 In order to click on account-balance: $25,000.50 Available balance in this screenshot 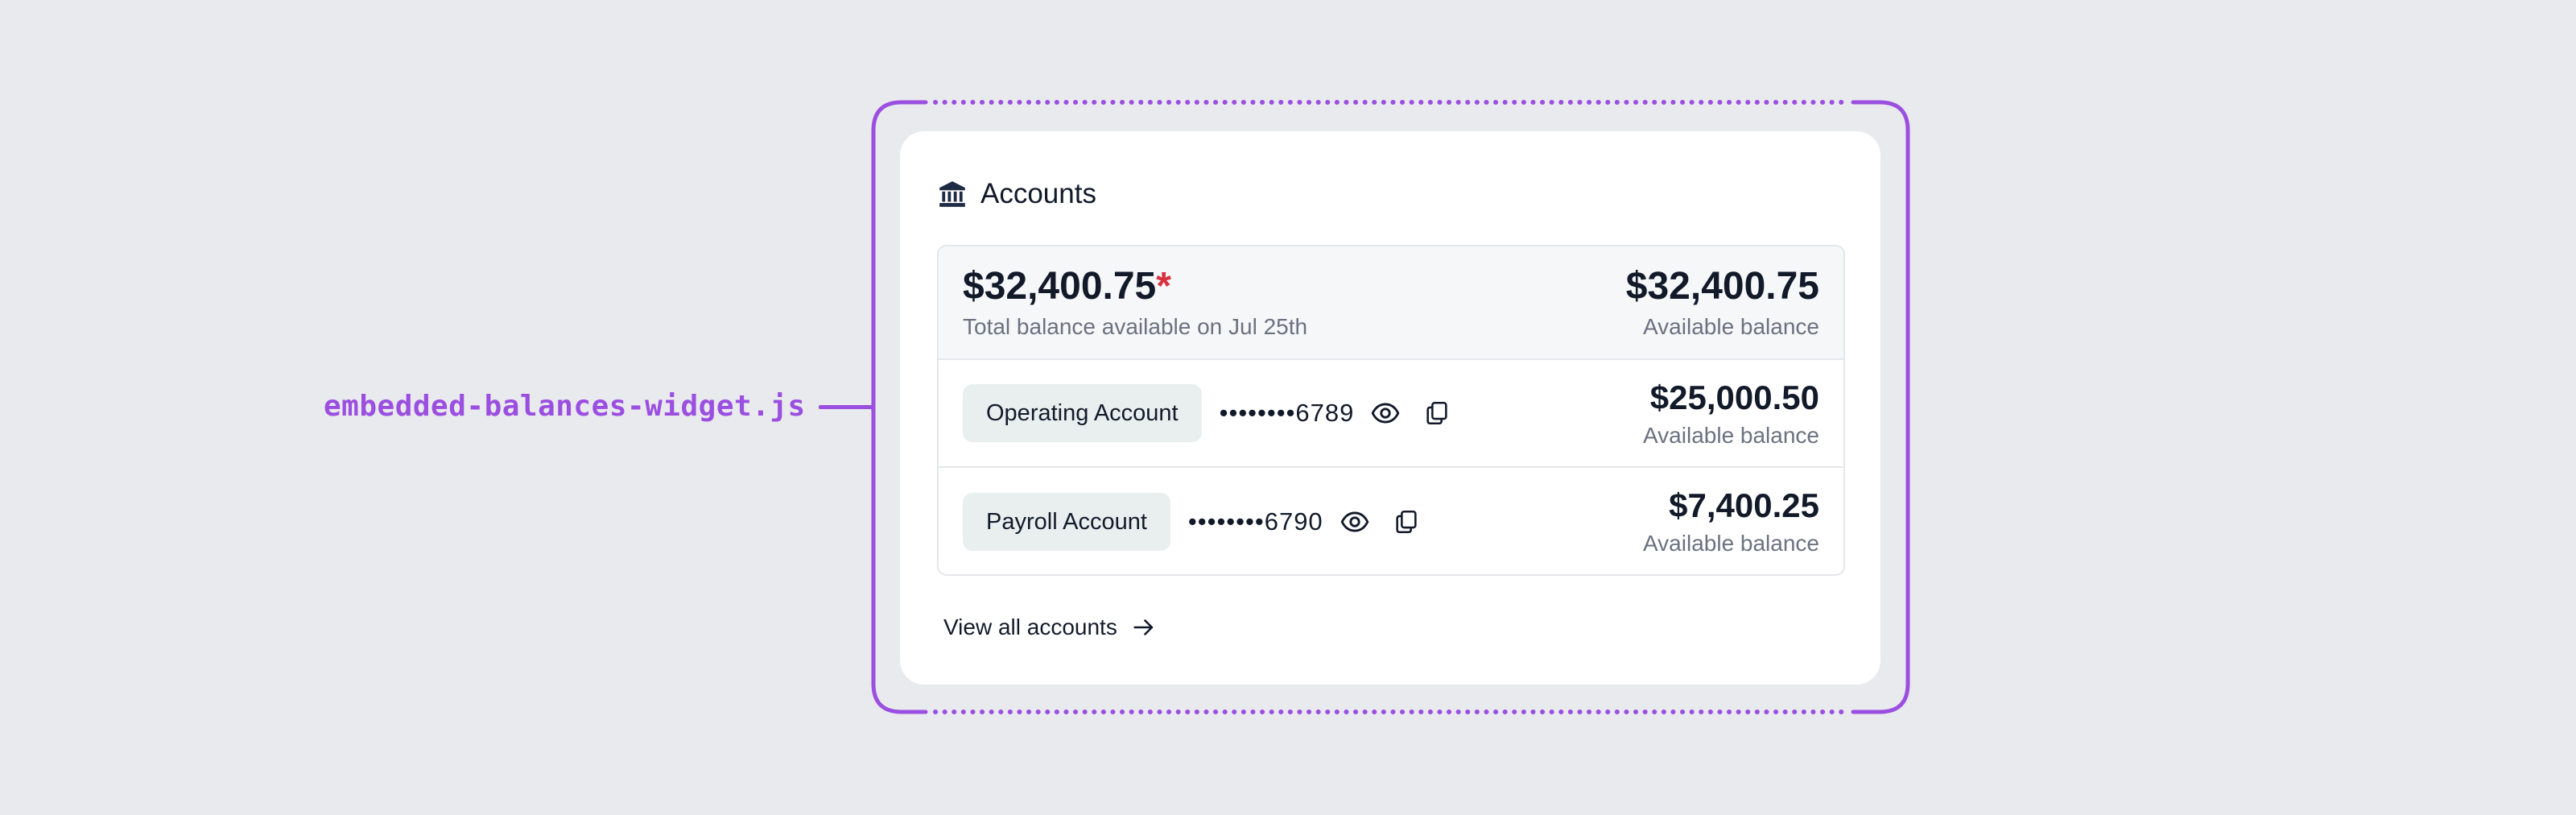, I will do `click(1731, 414)`.